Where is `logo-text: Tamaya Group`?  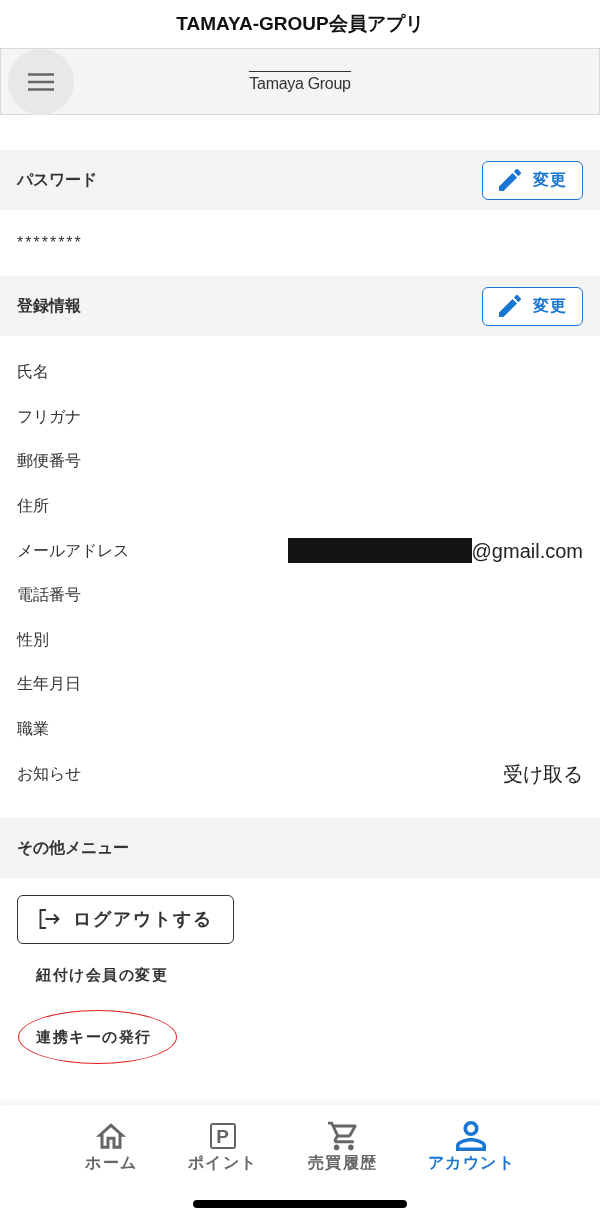 logo-text: Tamaya Group is located at coordinates (300, 82).